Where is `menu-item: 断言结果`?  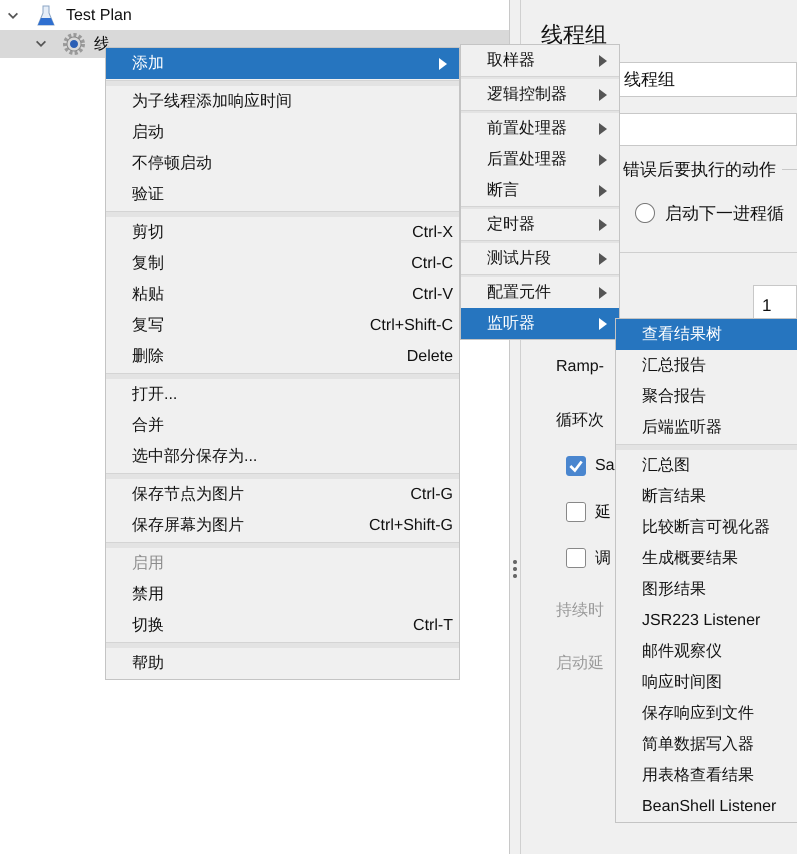
menu-item: 断言结果 is located at coordinates (706, 496).